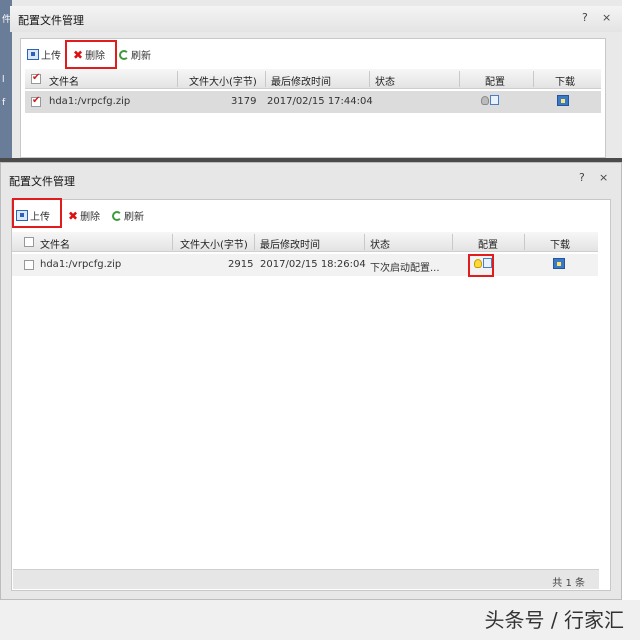  Describe the element at coordinates (320, 101) in the screenshot. I see `file-modified: 2017/02/15 17:44:04` at that location.